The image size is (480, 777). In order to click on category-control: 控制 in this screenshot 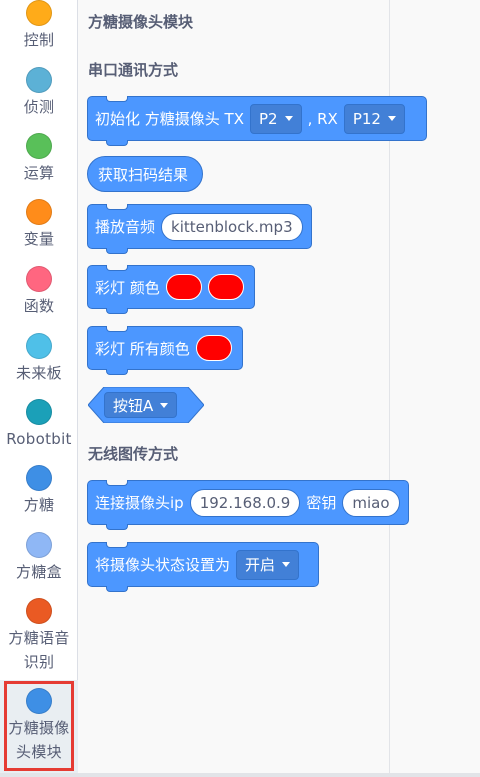, I will do `click(39, 26)`.